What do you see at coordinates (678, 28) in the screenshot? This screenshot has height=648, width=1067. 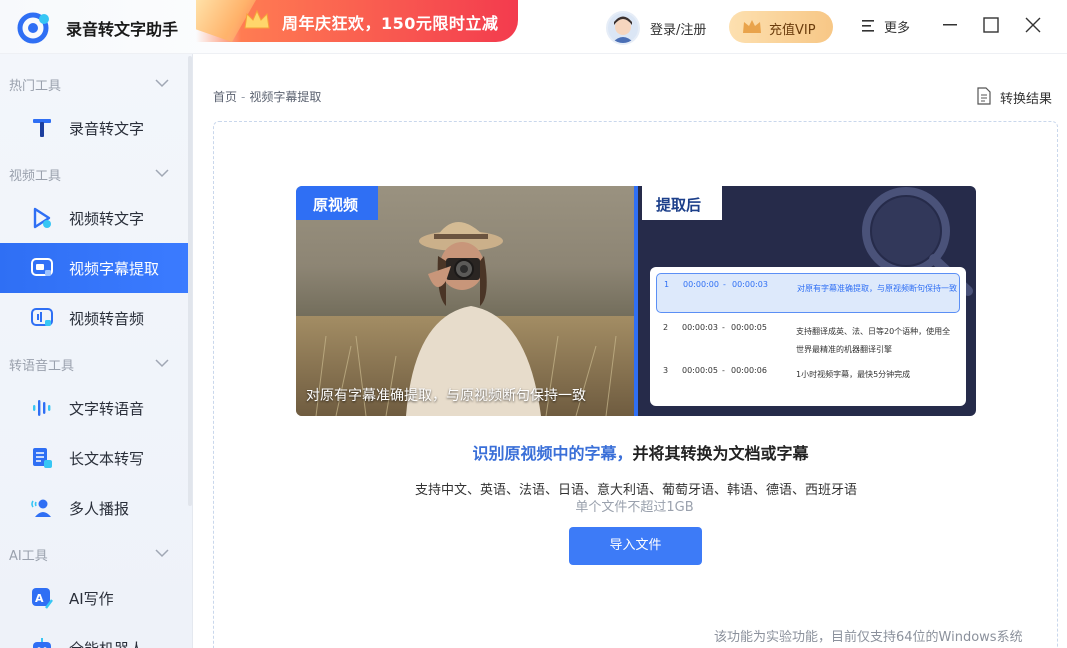 I see `login-register-link: 登录/注册` at bounding box center [678, 28].